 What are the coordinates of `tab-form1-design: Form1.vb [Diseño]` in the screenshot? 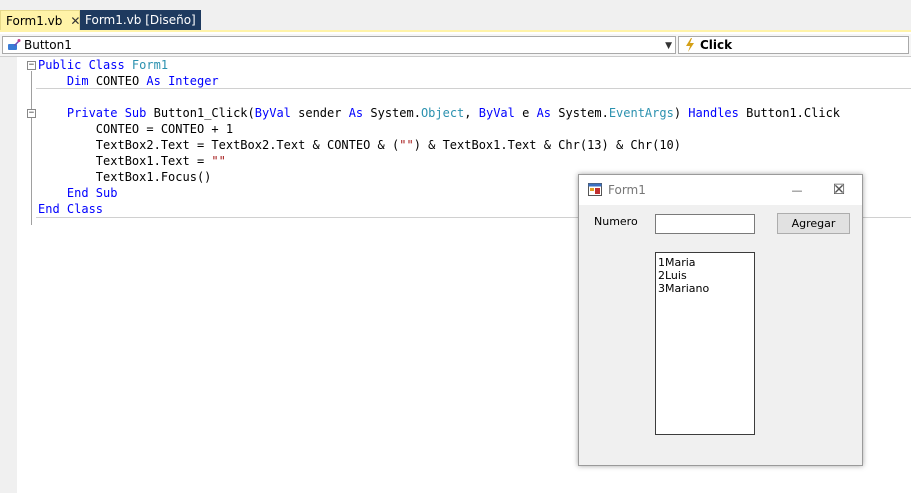 It's located at (140, 20).